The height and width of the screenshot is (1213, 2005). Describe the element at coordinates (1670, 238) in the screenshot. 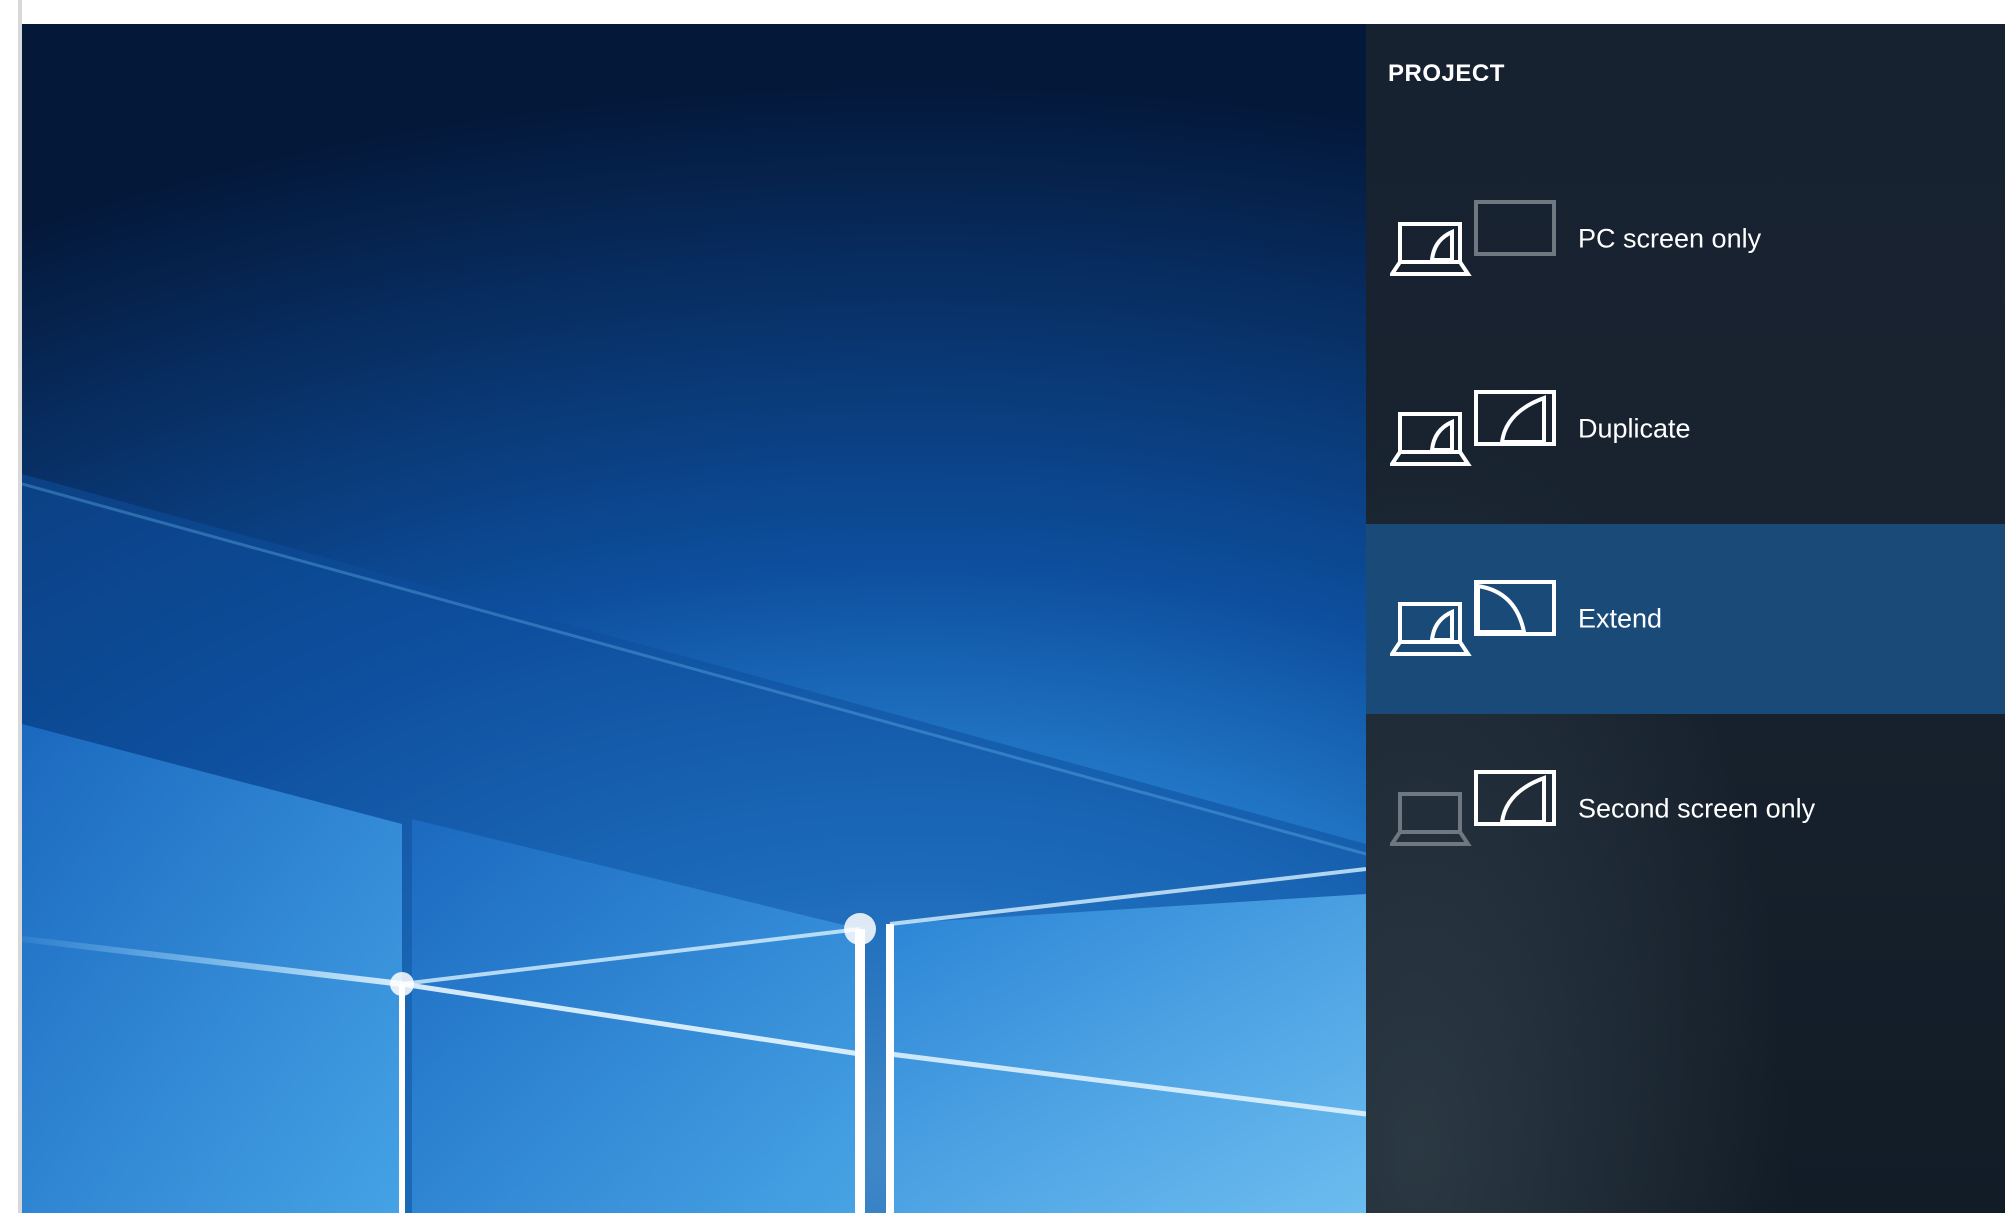

I see `option-label: PC screen only` at that location.